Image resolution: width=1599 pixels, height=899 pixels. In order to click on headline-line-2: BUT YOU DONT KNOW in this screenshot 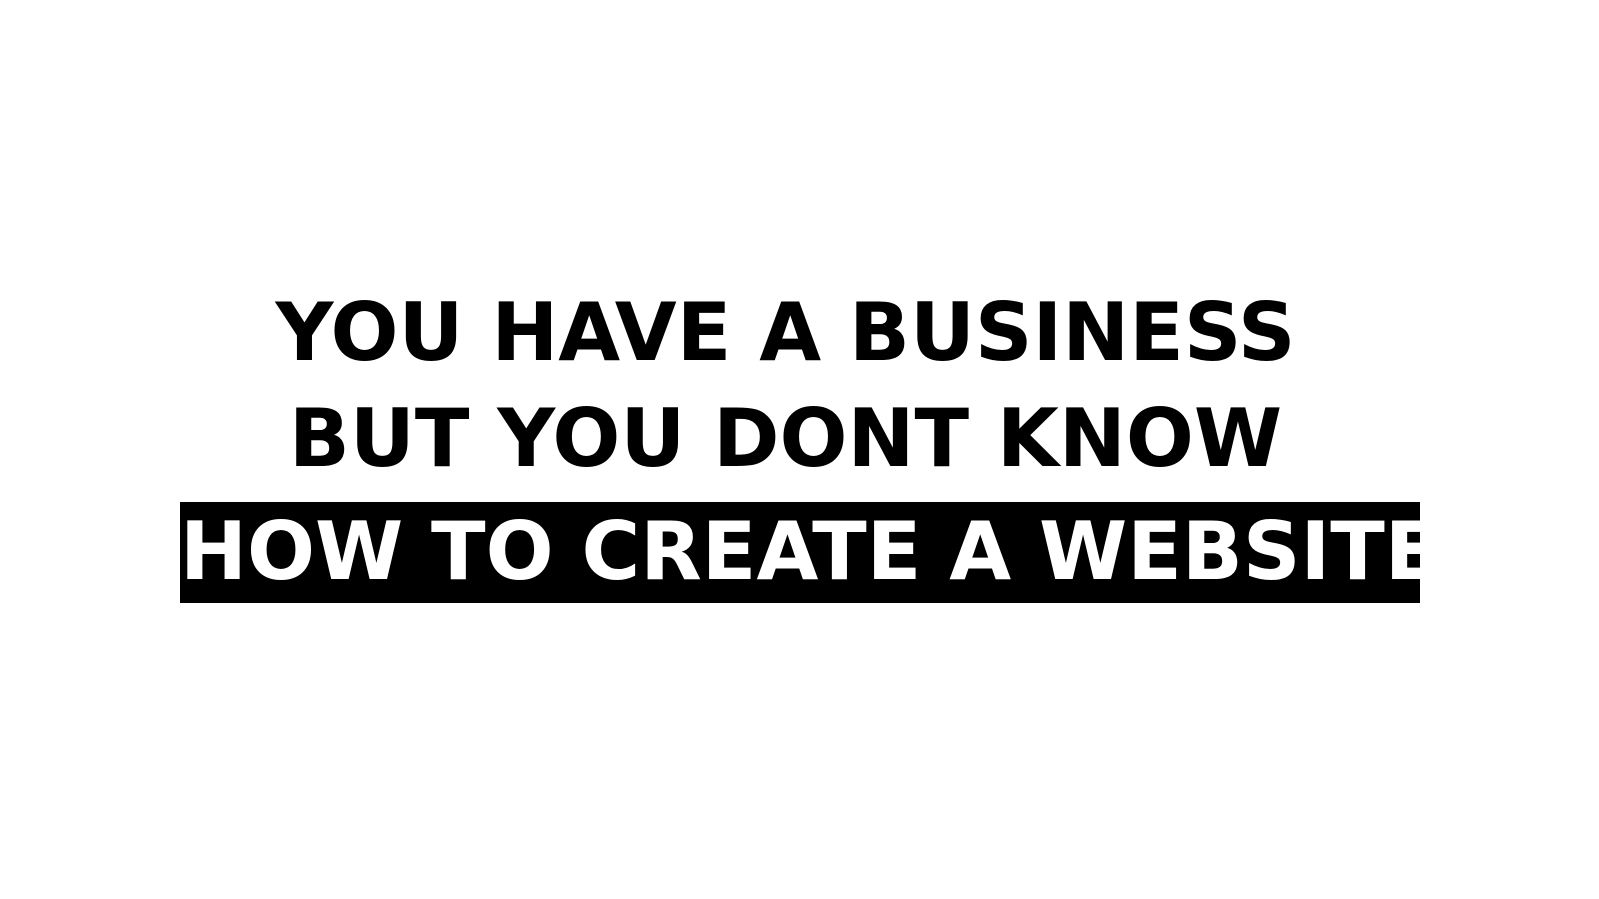, I will do `click(785, 438)`.